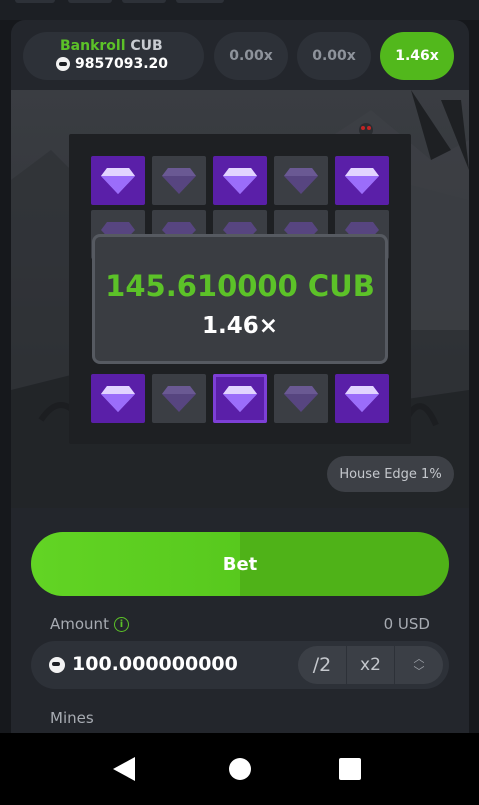 Image resolution: width=479 pixels, height=805 pixels. Describe the element at coordinates (79, 624) in the screenshot. I see `amount-label-text: Amount` at that location.